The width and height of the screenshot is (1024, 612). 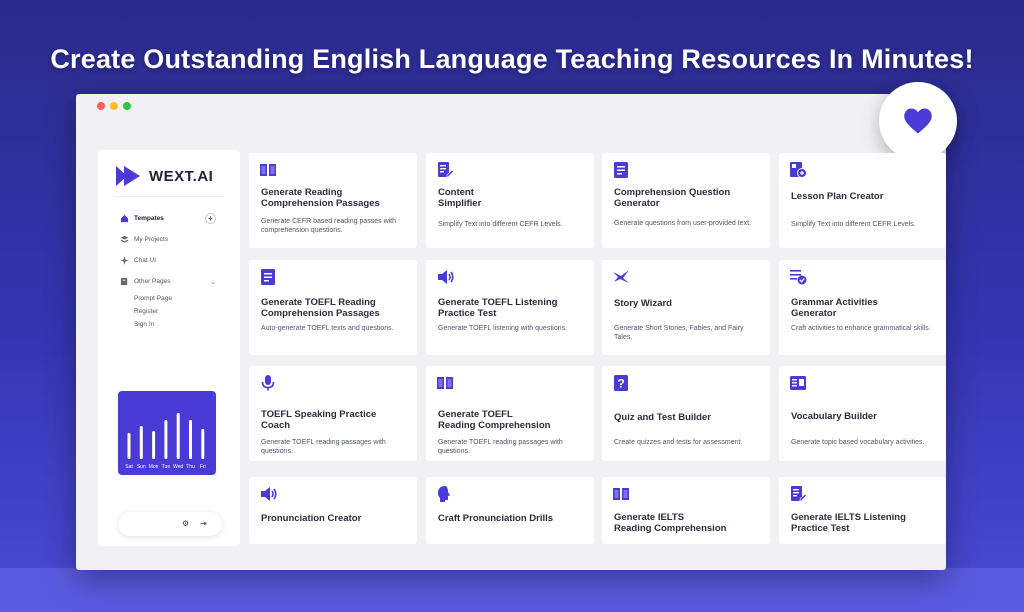 I want to click on divider, so click(x=169, y=196).